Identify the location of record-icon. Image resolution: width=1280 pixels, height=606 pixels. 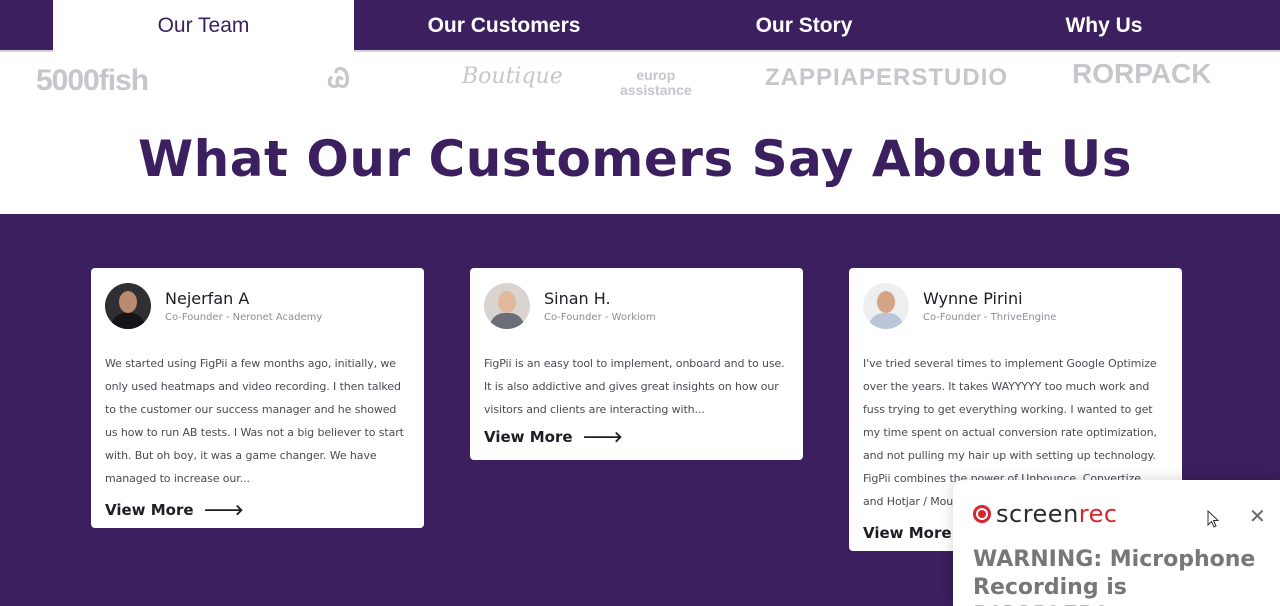
(982, 514).